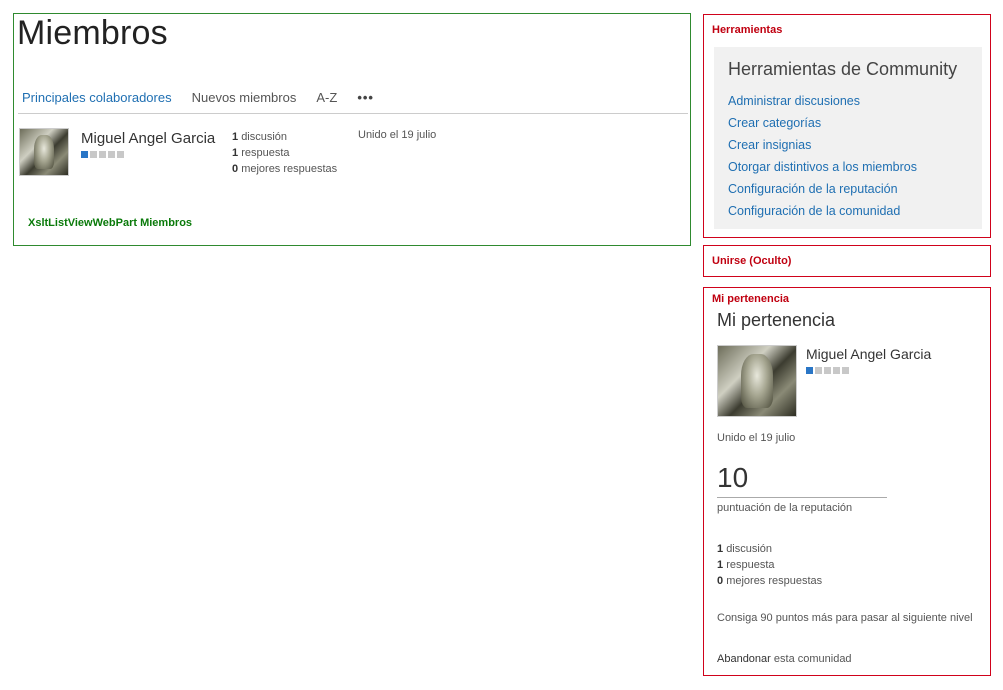 Image resolution: width=1003 pixels, height=690 pixels. Describe the element at coordinates (751, 299) in the screenshot. I see `membership-zone-title: Mi pertenencia` at that location.